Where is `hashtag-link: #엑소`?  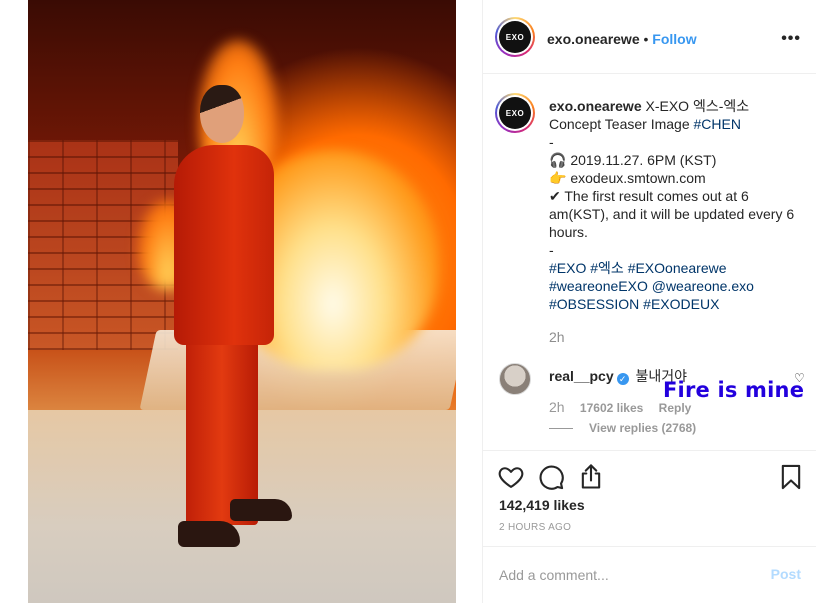
hashtag-link: #엑소 is located at coordinates (607, 268).